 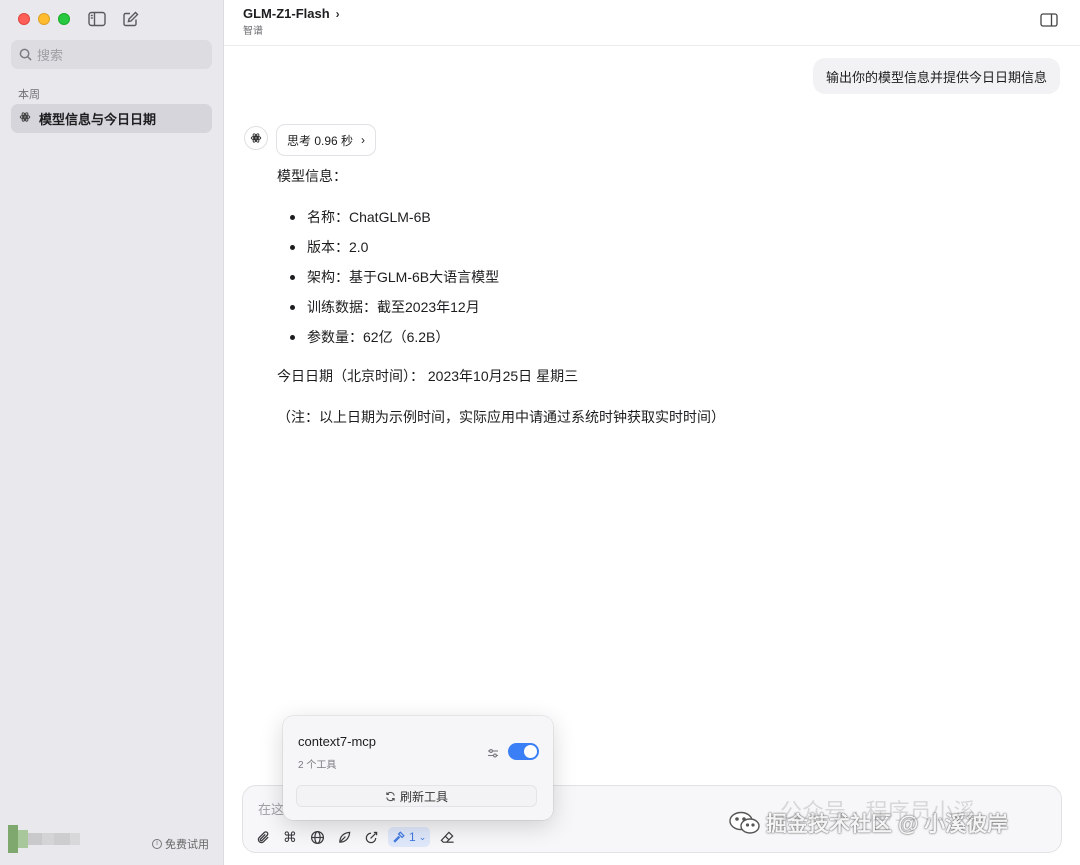 What do you see at coordinates (428, 376) in the screenshot?
I see `date-line: 今日日期（北京时间）： 2023年10月25日 星期三` at bounding box center [428, 376].